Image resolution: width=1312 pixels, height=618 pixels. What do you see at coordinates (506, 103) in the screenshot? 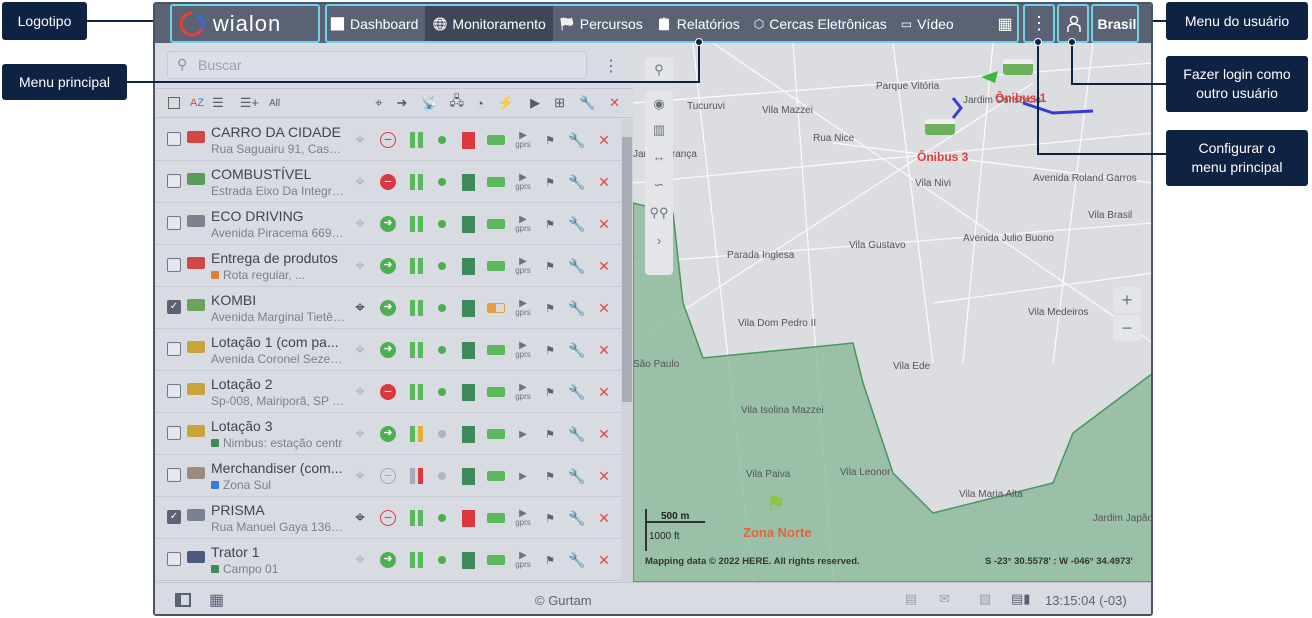
I see `battery-column-icon: ⚡` at bounding box center [506, 103].